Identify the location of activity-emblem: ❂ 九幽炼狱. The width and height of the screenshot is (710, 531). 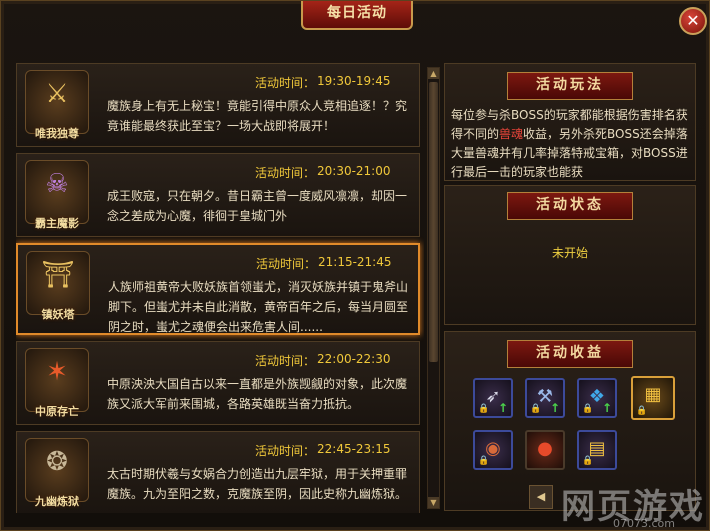
(57, 473).